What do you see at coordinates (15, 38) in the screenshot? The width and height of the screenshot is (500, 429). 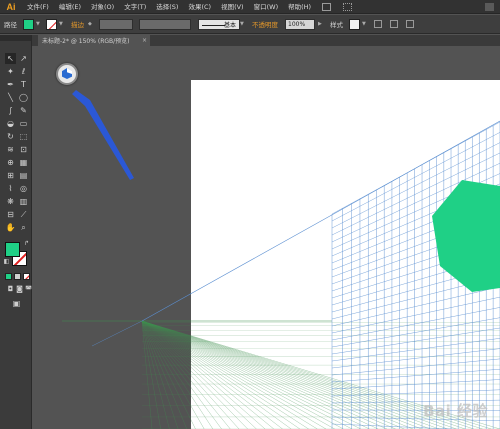 I see `tools-panel-header` at bounding box center [15, 38].